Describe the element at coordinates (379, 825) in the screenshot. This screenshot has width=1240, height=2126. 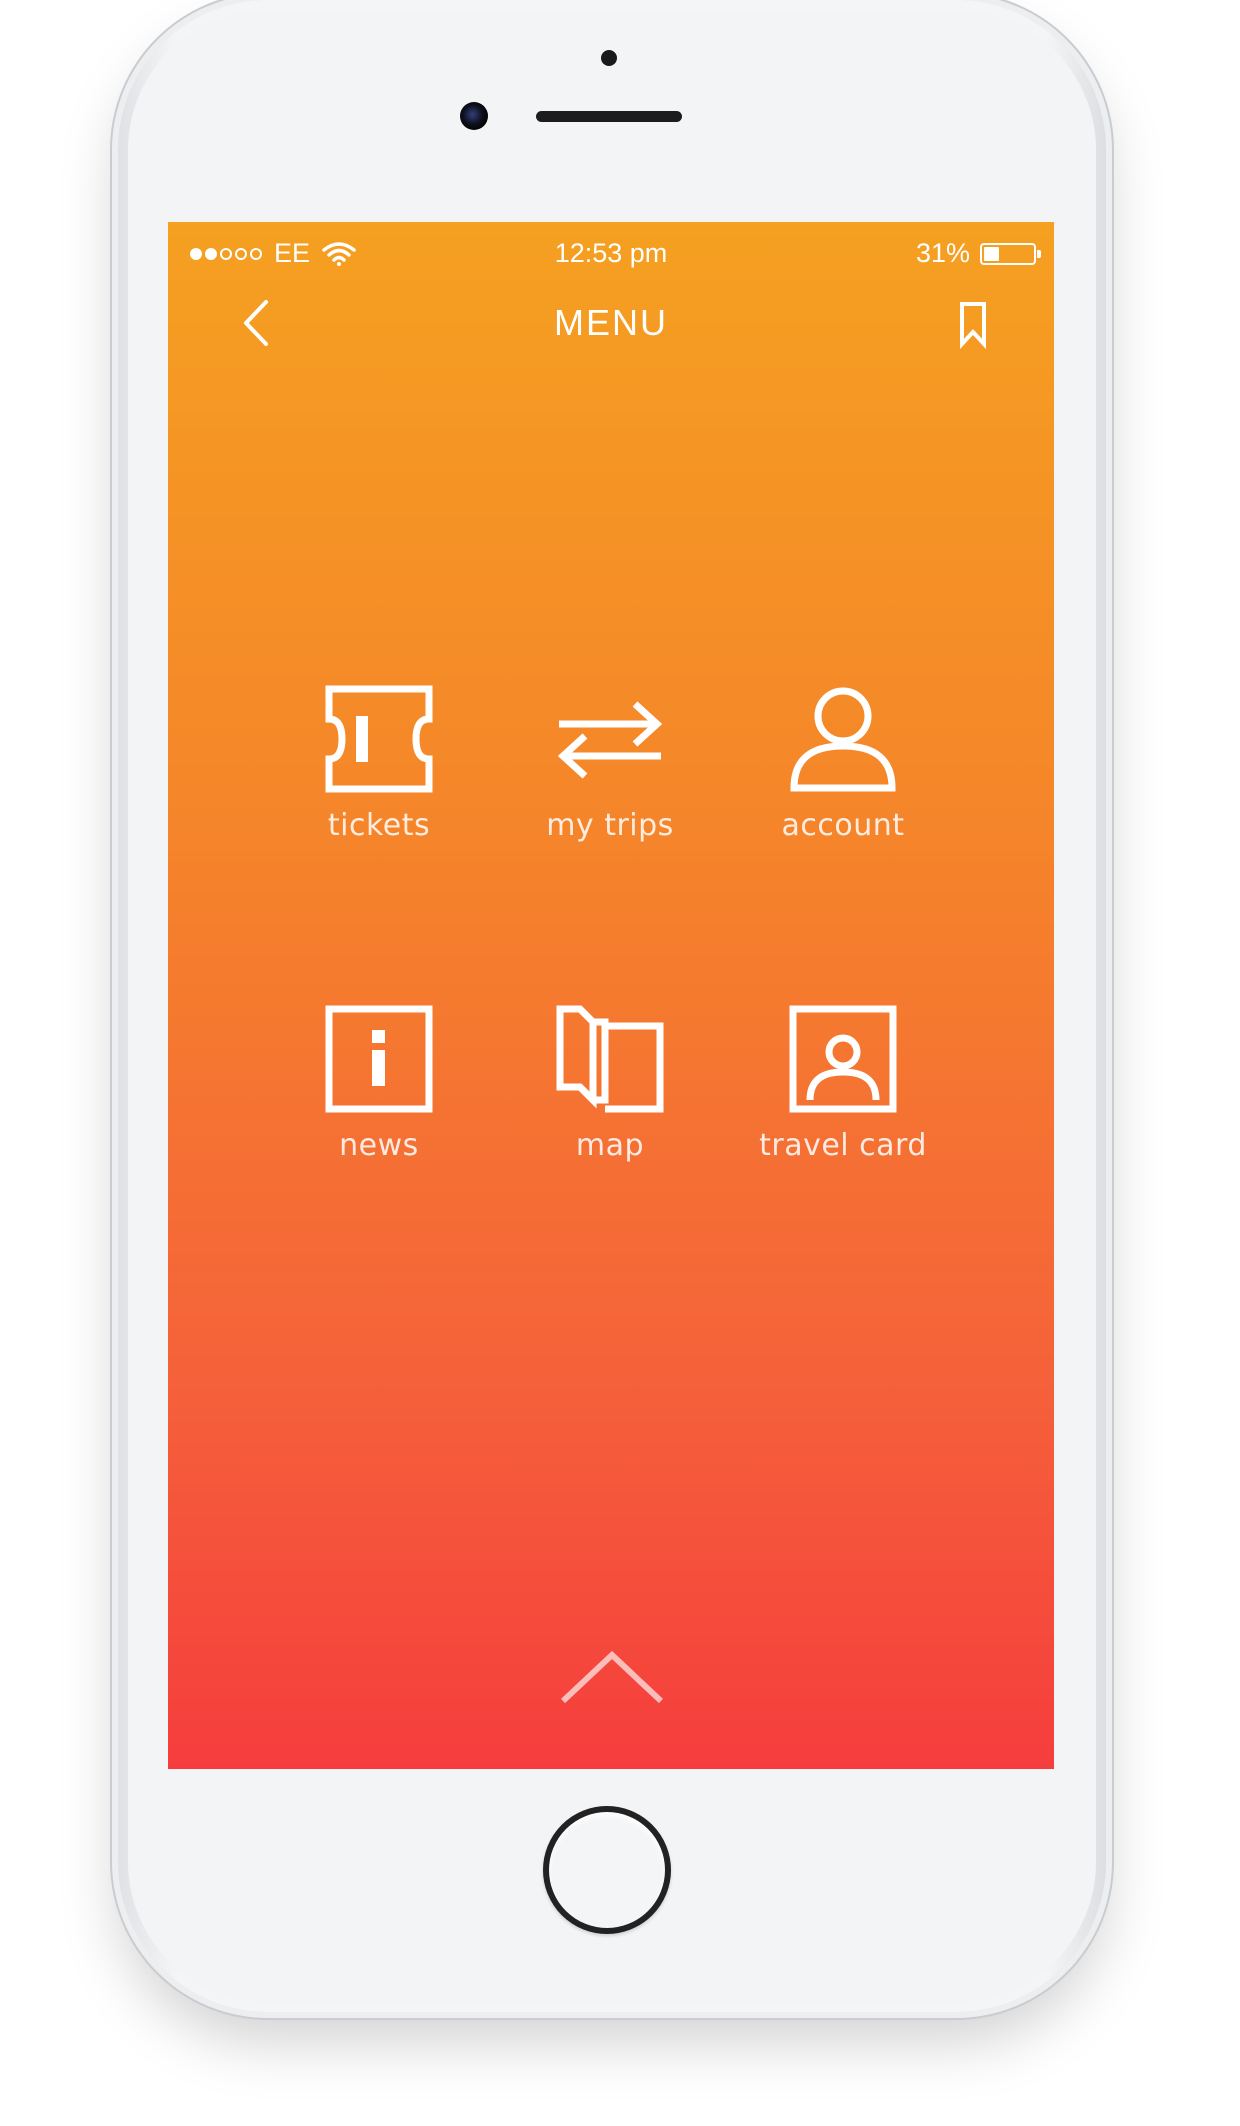
I see `menu-item-label: tickets` at that location.